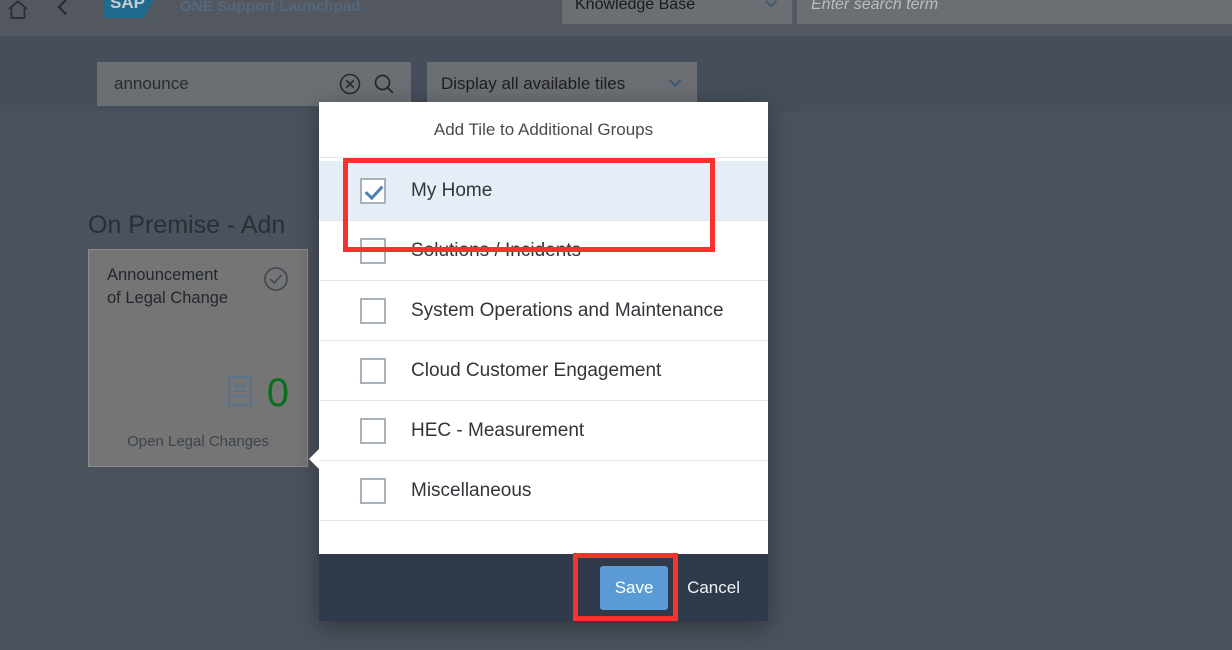 The height and width of the screenshot is (650, 1232). Describe the element at coordinates (536, 370) in the screenshot. I see `group-row-label: Cloud Customer Engagement` at that location.